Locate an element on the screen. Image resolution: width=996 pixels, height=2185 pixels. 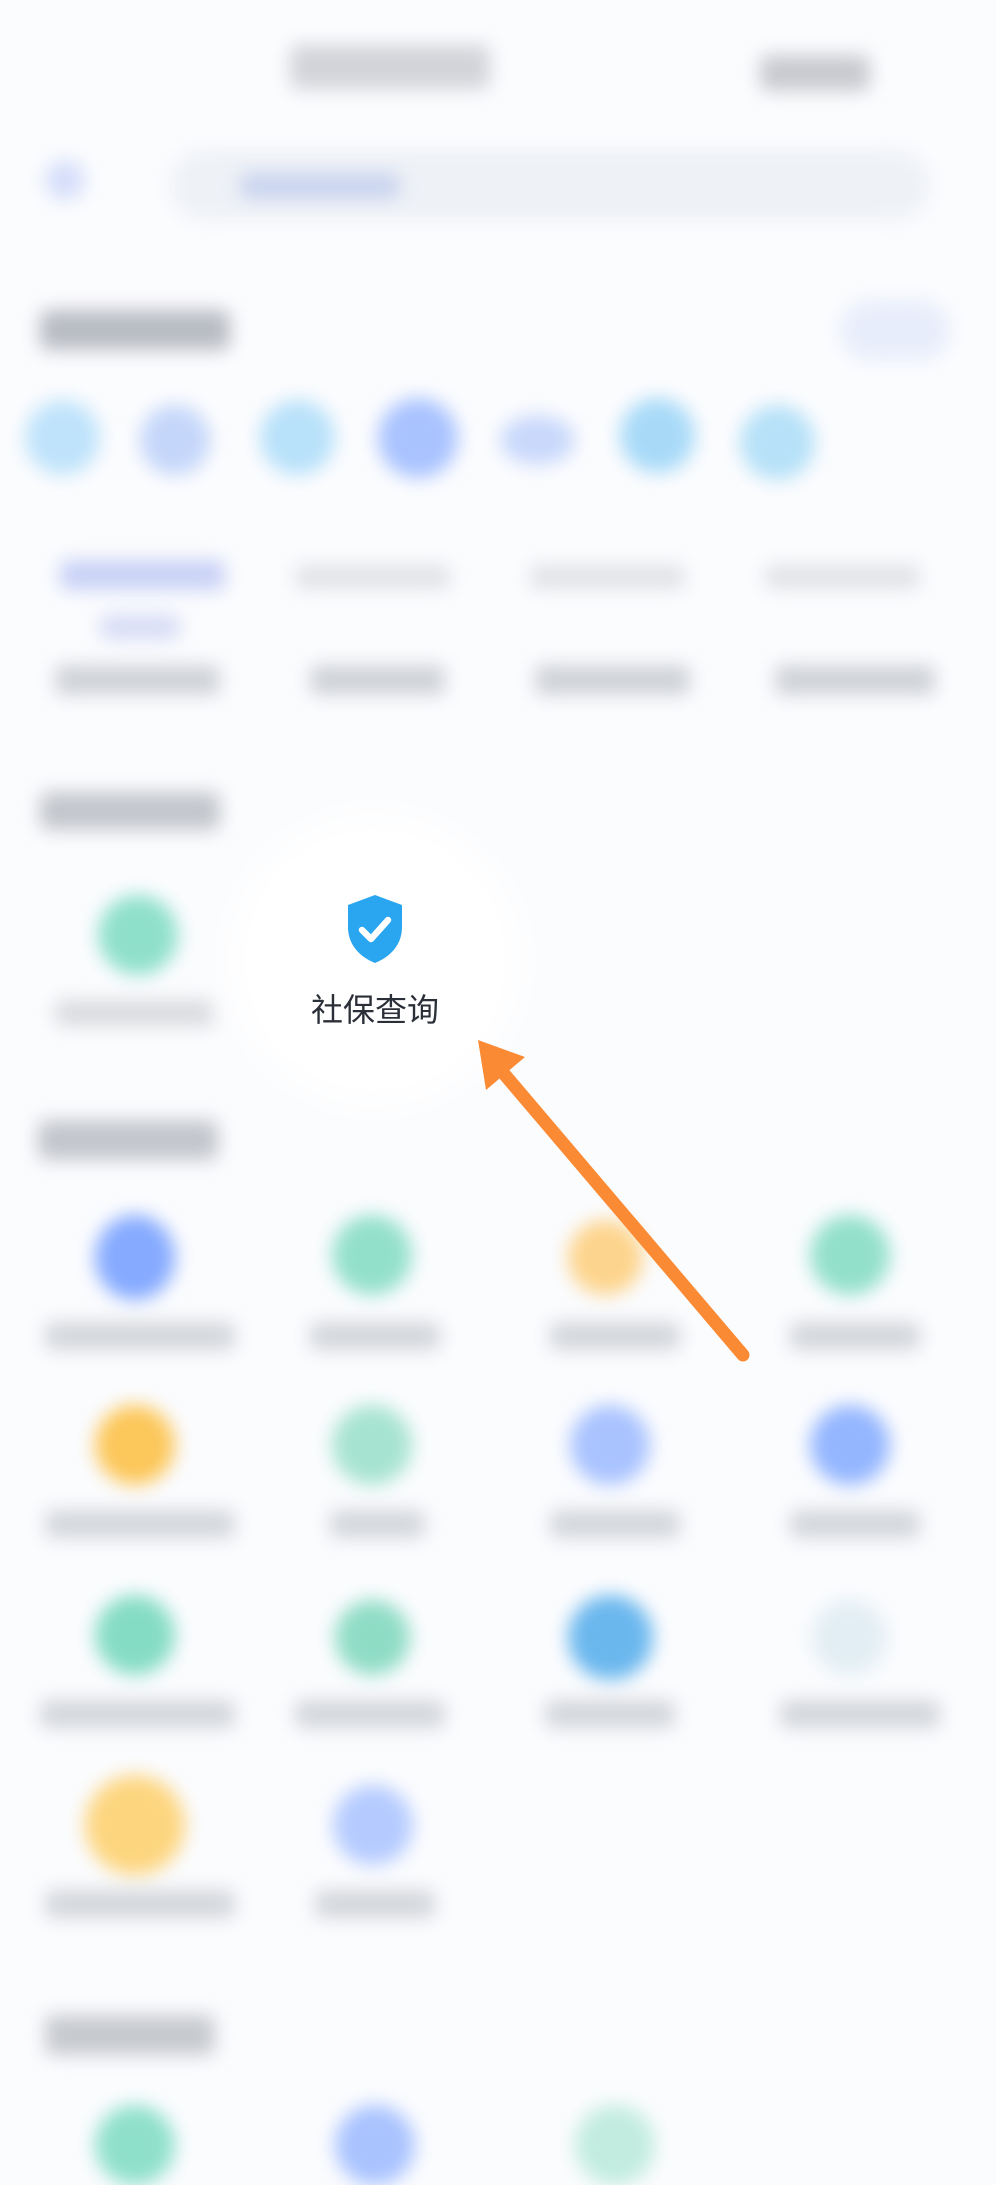
annotation-arrow is located at coordinates (614, 1201).